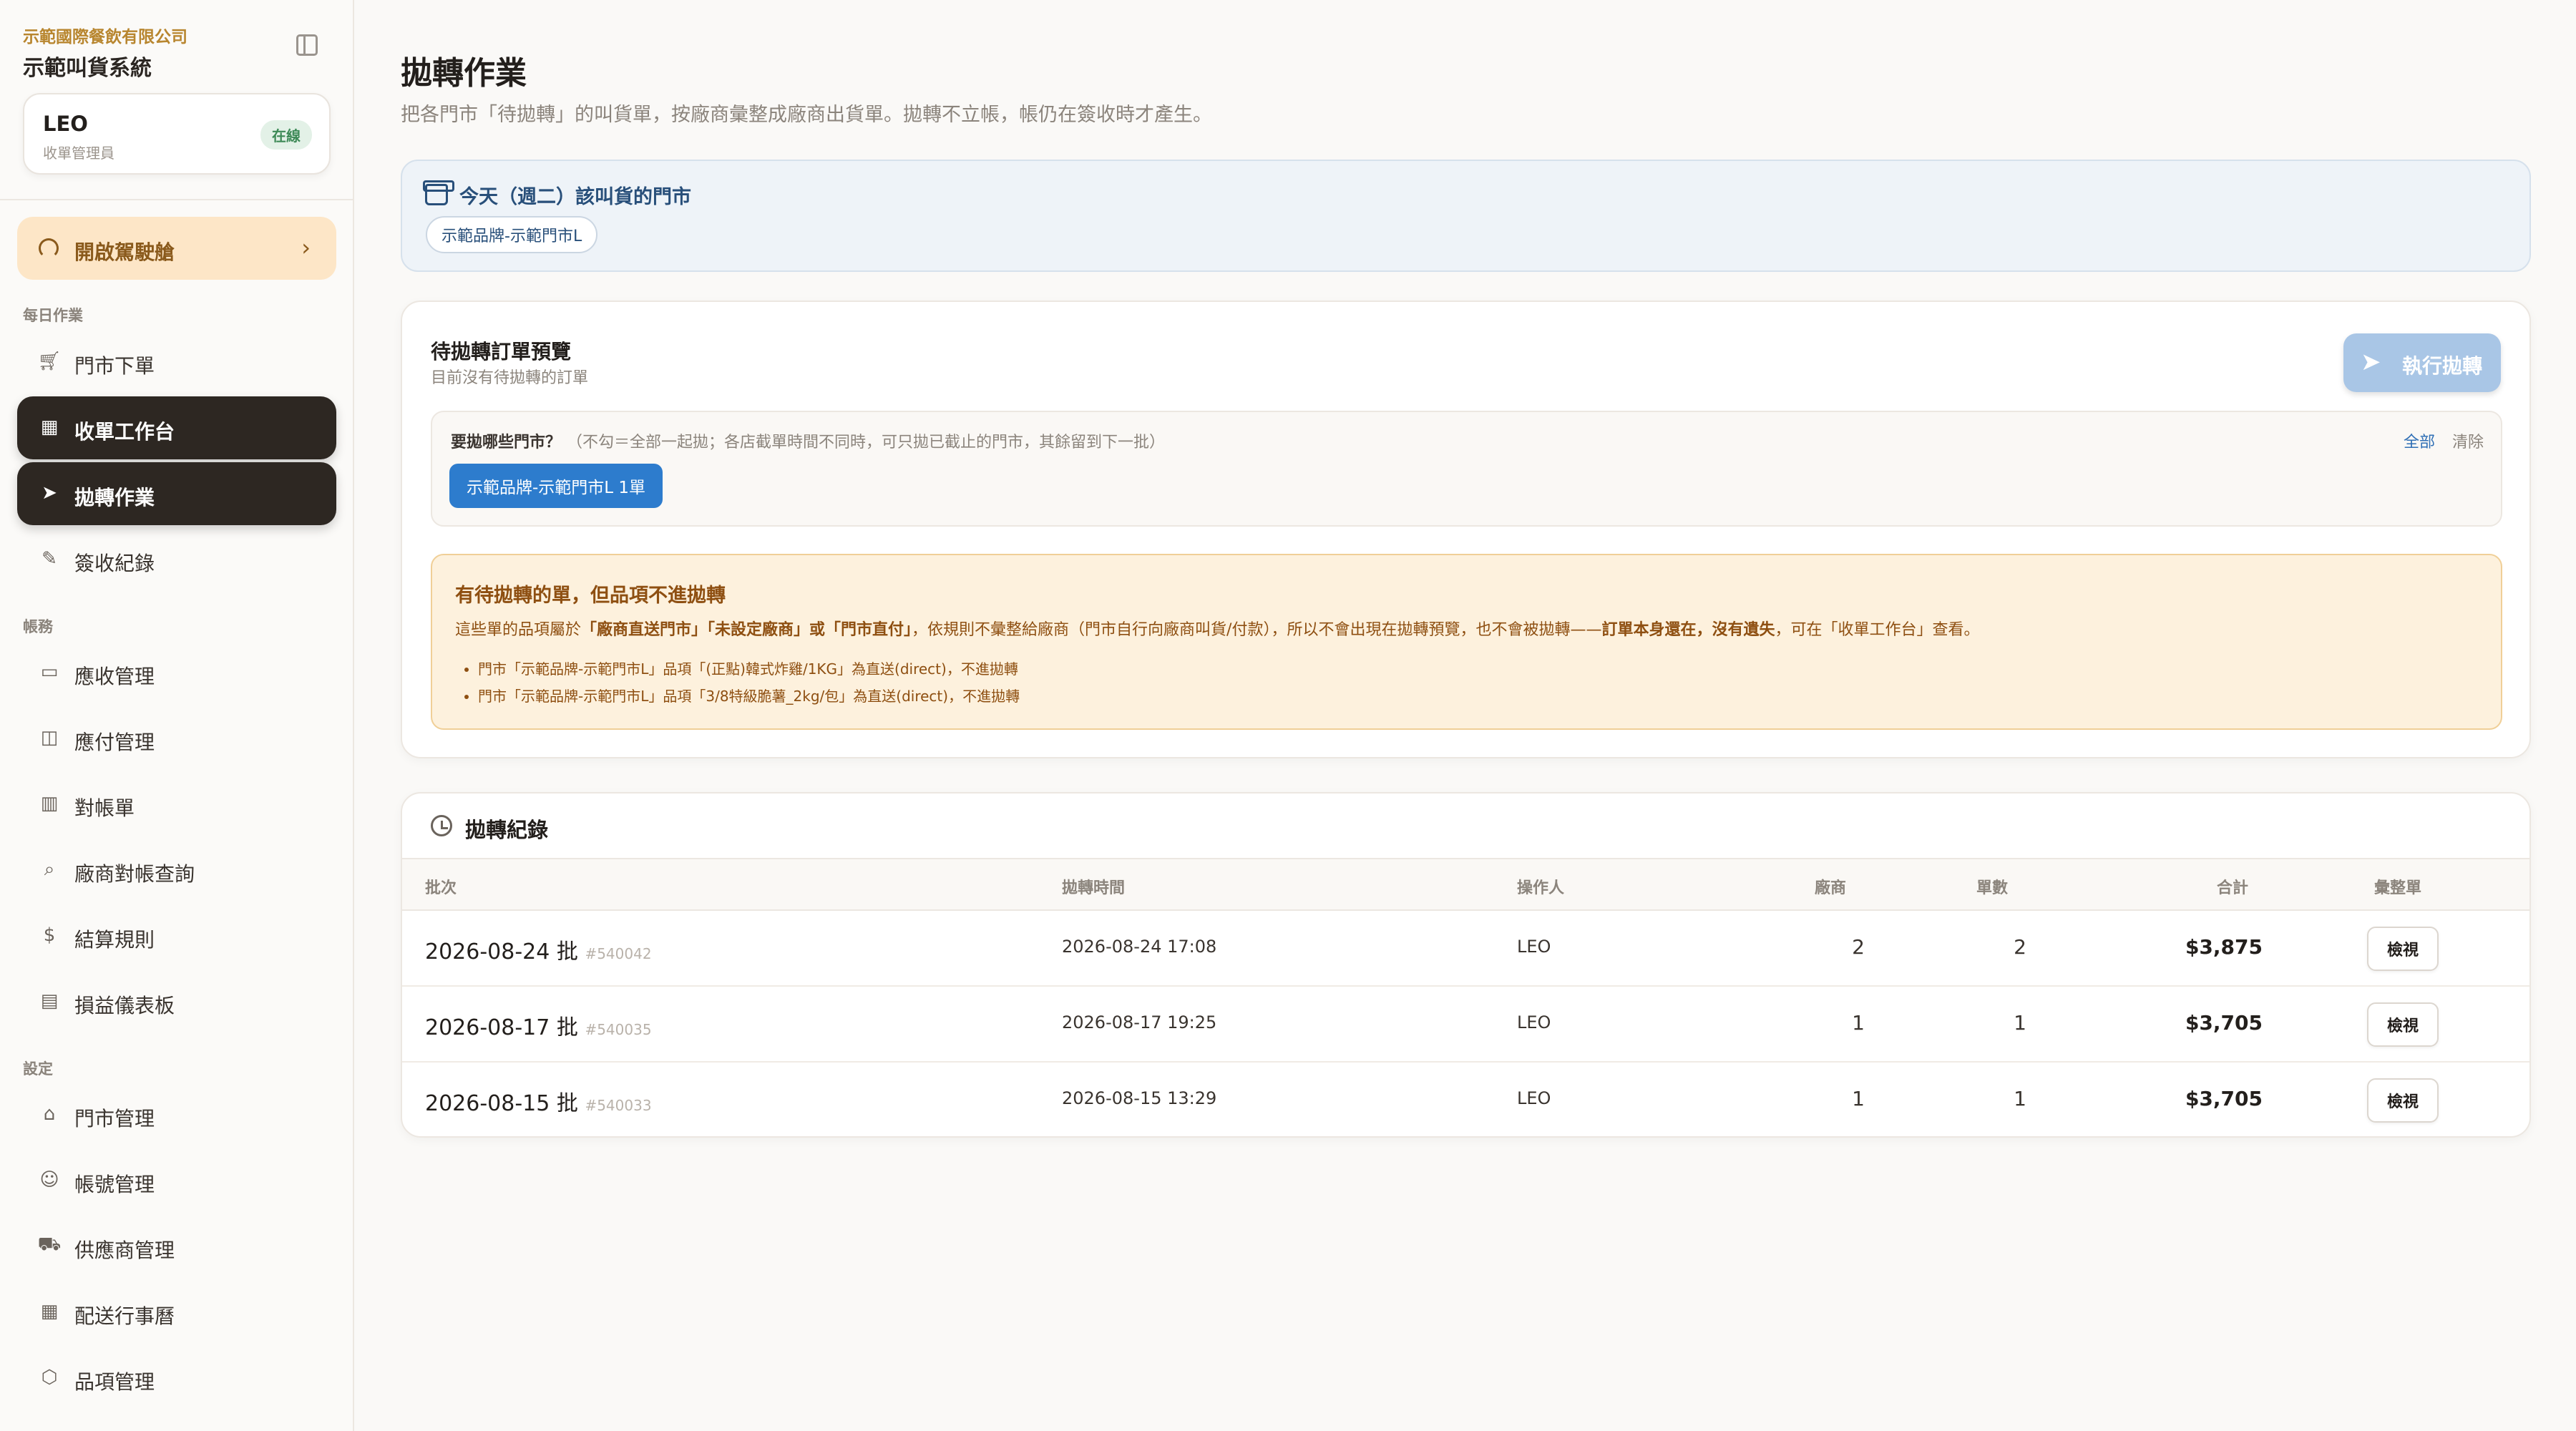 The height and width of the screenshot is (1431, 2576). I want to click on filter-question: 要拋哪些門市？, so click(506, 443).